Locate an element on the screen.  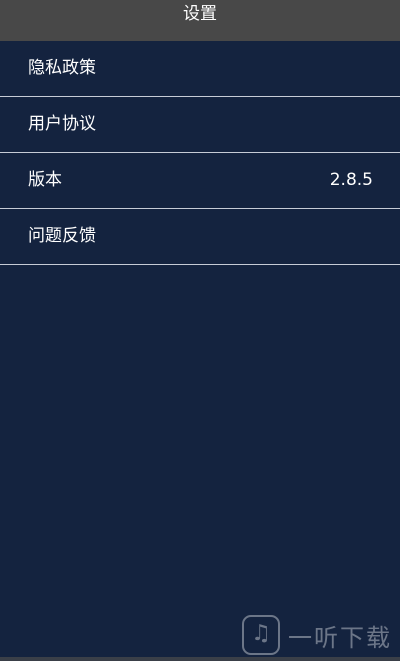
version-number: 2.8.5 is located at coordinates (351, 180).